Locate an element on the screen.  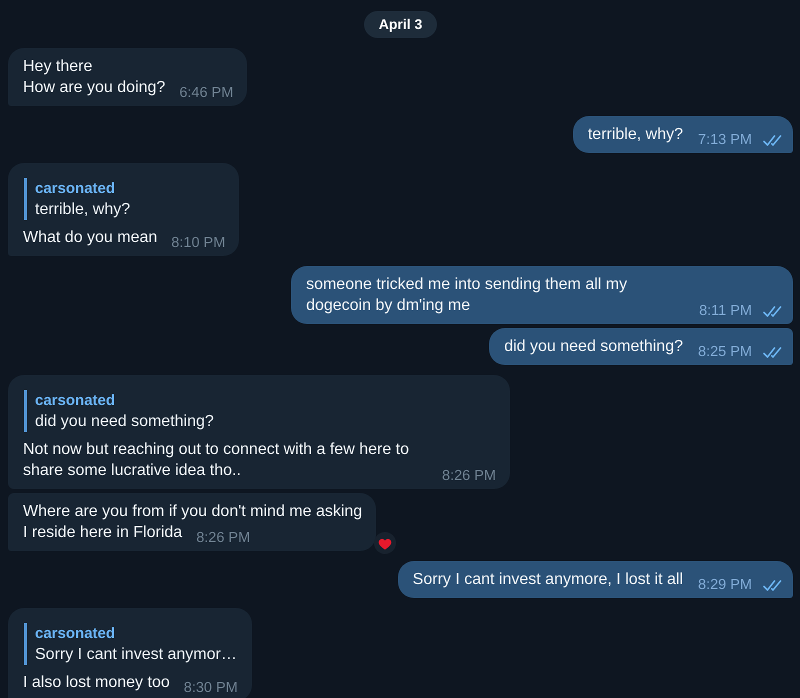
message-text: terrible, why? is located at coordinates (635, 135).